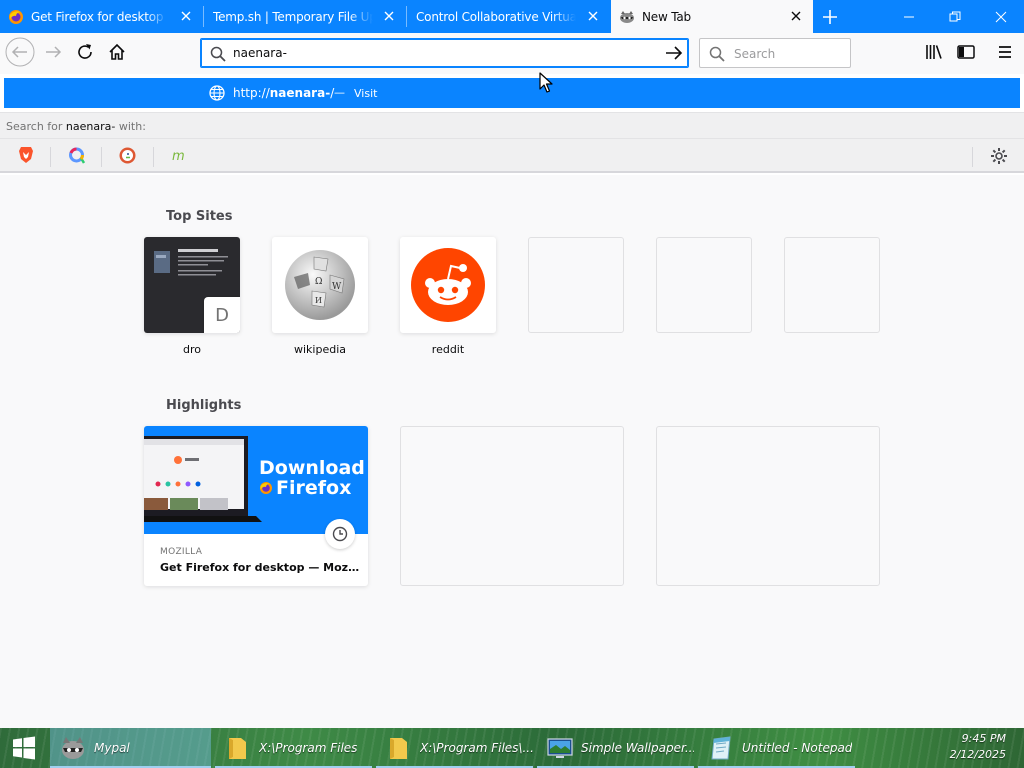  Describe the element at coordinates (217, 93) in the screenshot. I see `globe-icon` at that location.